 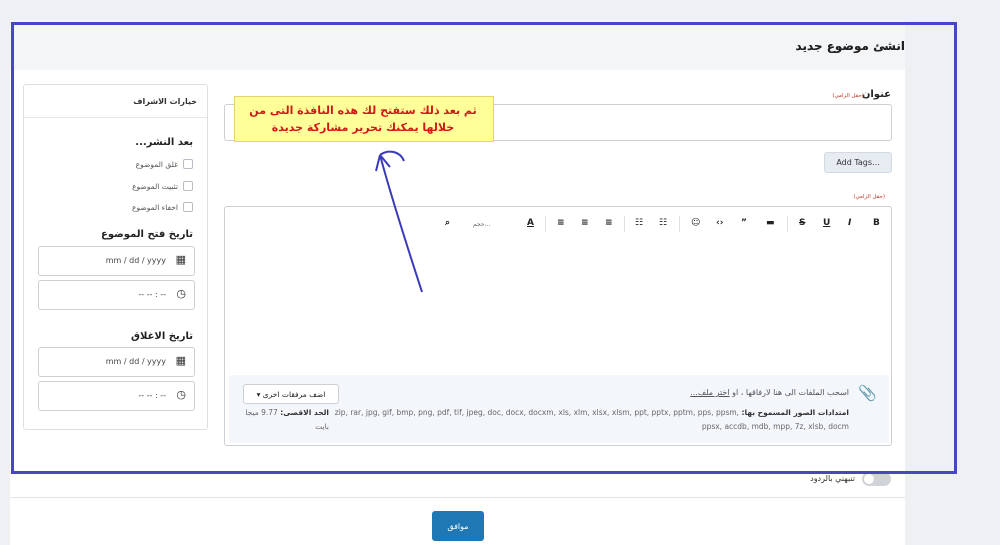 What do you see at coordinates (156, 164) in the screenshot?
I see `lock-topic-label: غلق الموضوع` at bounding box center [156, 164].